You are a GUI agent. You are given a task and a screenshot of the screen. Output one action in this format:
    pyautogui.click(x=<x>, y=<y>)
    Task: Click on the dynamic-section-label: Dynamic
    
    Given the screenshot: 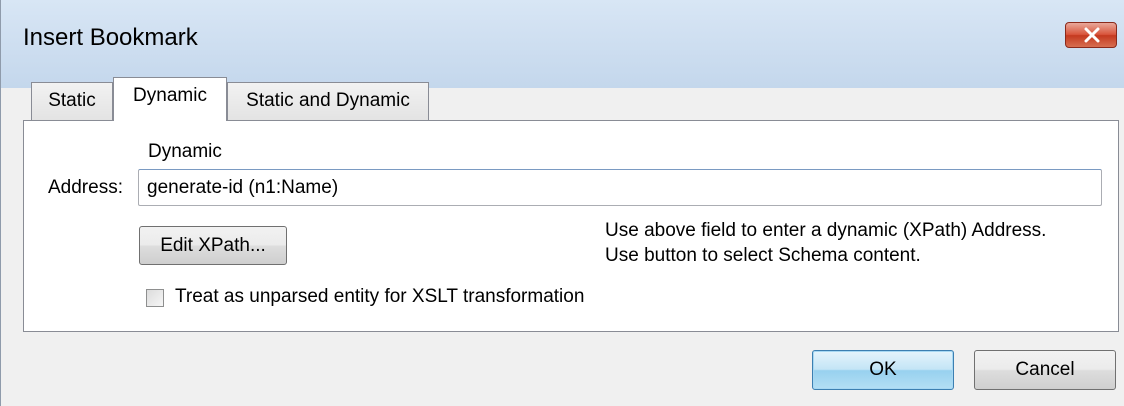 What is the action you would take?
    pyautogui.click(x=185, y=151)
    